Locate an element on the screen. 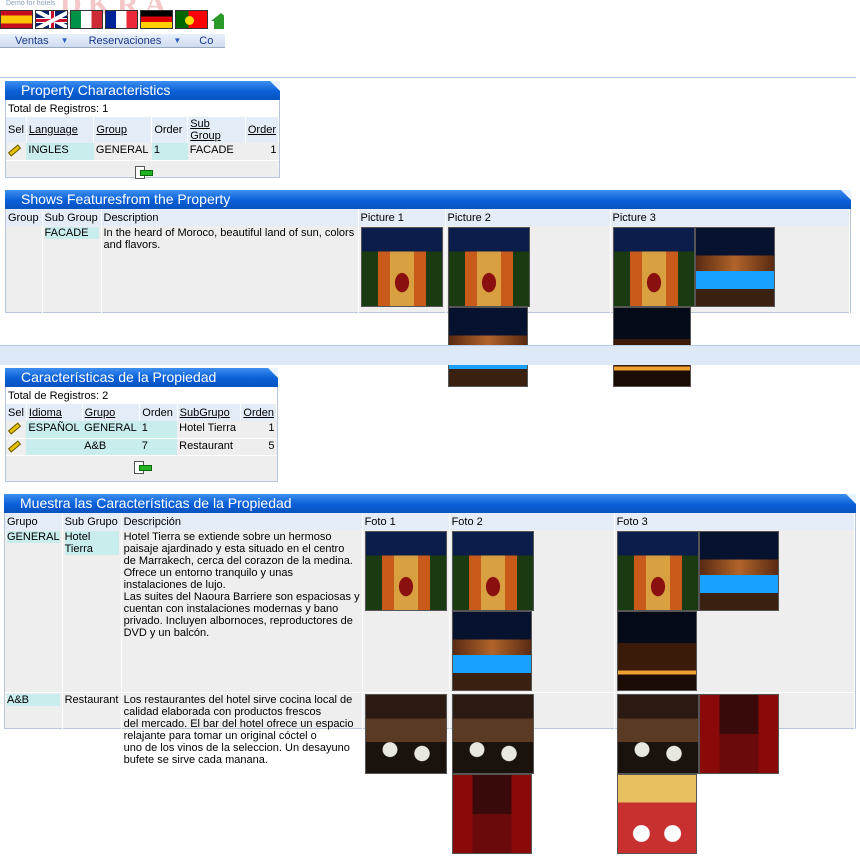 The image size is (860, 856). table-row: ESPAÑOL GENERAL 1 Hotel Tierra 1 is located at coordinates (141, 430).